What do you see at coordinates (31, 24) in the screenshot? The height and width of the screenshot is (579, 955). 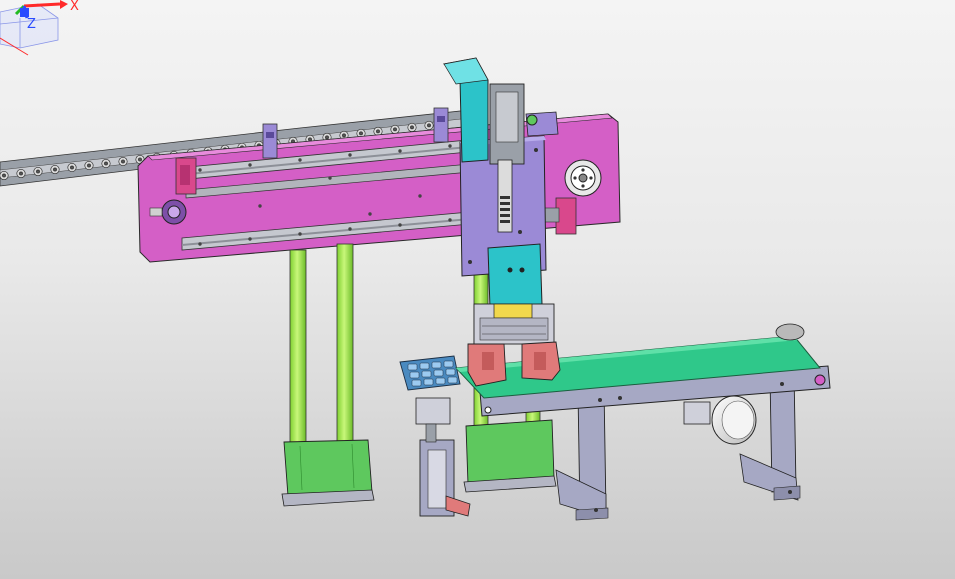 I see `z-axis-label: Z` at bounding box center [31, 24].